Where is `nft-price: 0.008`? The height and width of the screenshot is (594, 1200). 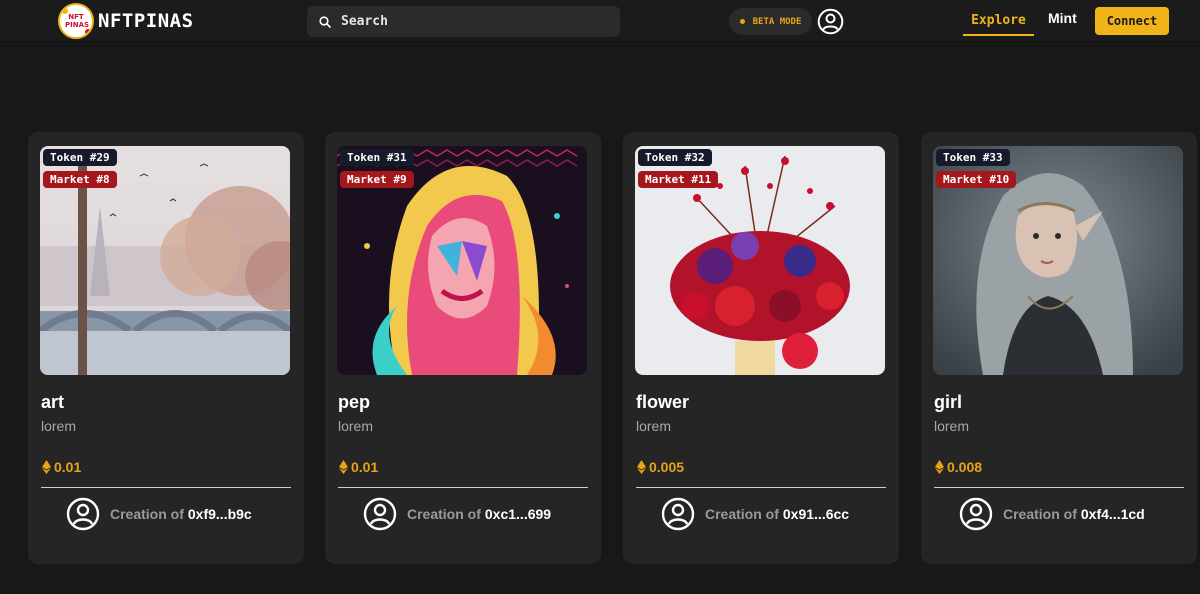
nft-price: 0.008 is located at coordinates (958, 466).